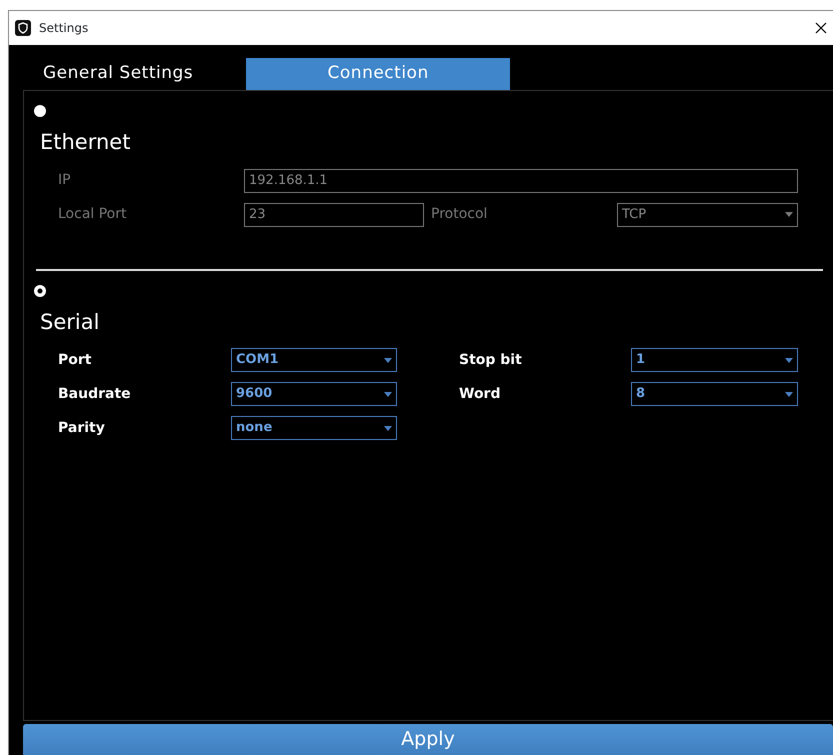 This screenshot has width=833, height=755. I want to click on window-title: Settings, so click(63, 28).